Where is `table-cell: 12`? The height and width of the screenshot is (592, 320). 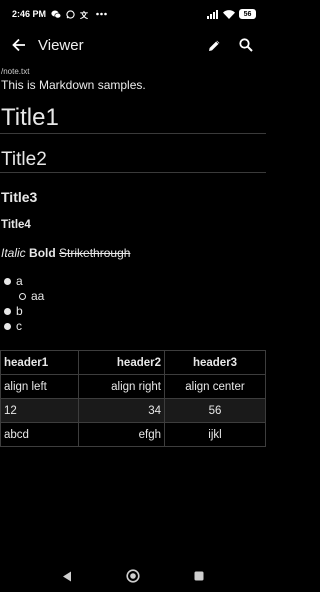
table-cell: 12 is located at coordinates (39, 410).